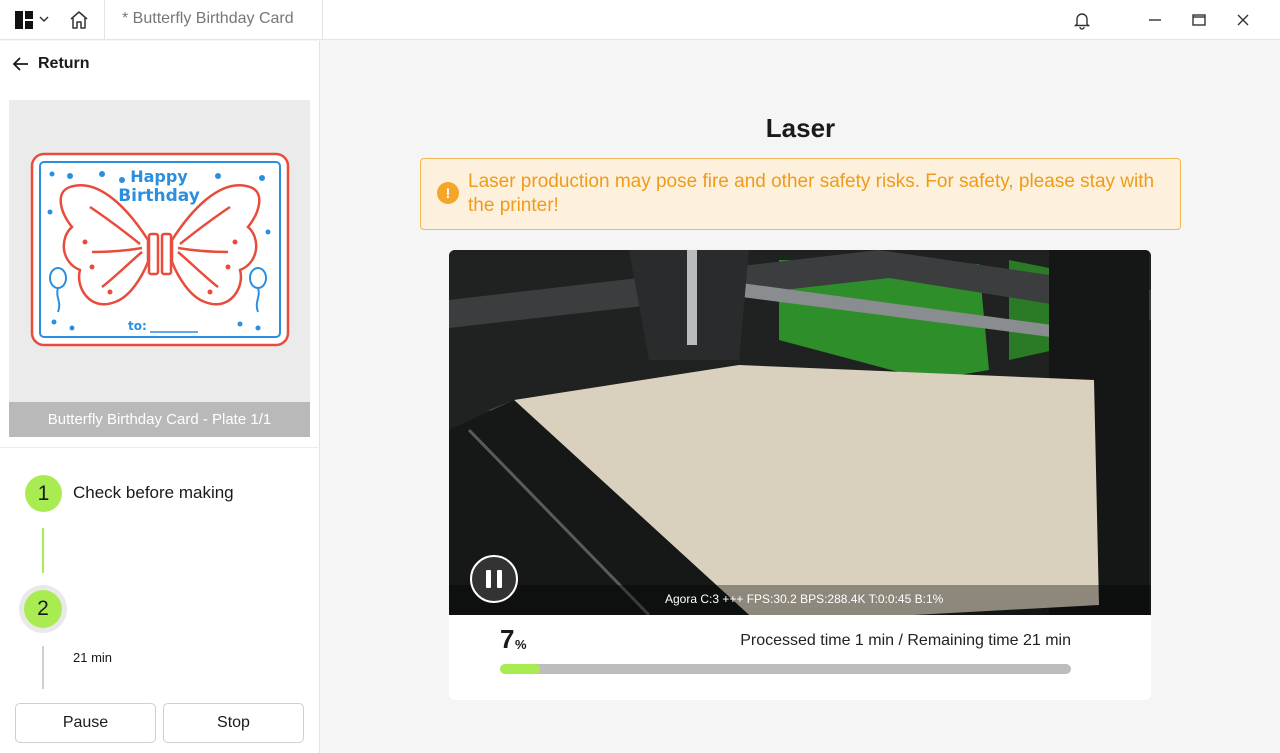  What do you see at coordinates (79, 20) in the screenshot?
I see `home-icon` at bounding box center [79, 20].